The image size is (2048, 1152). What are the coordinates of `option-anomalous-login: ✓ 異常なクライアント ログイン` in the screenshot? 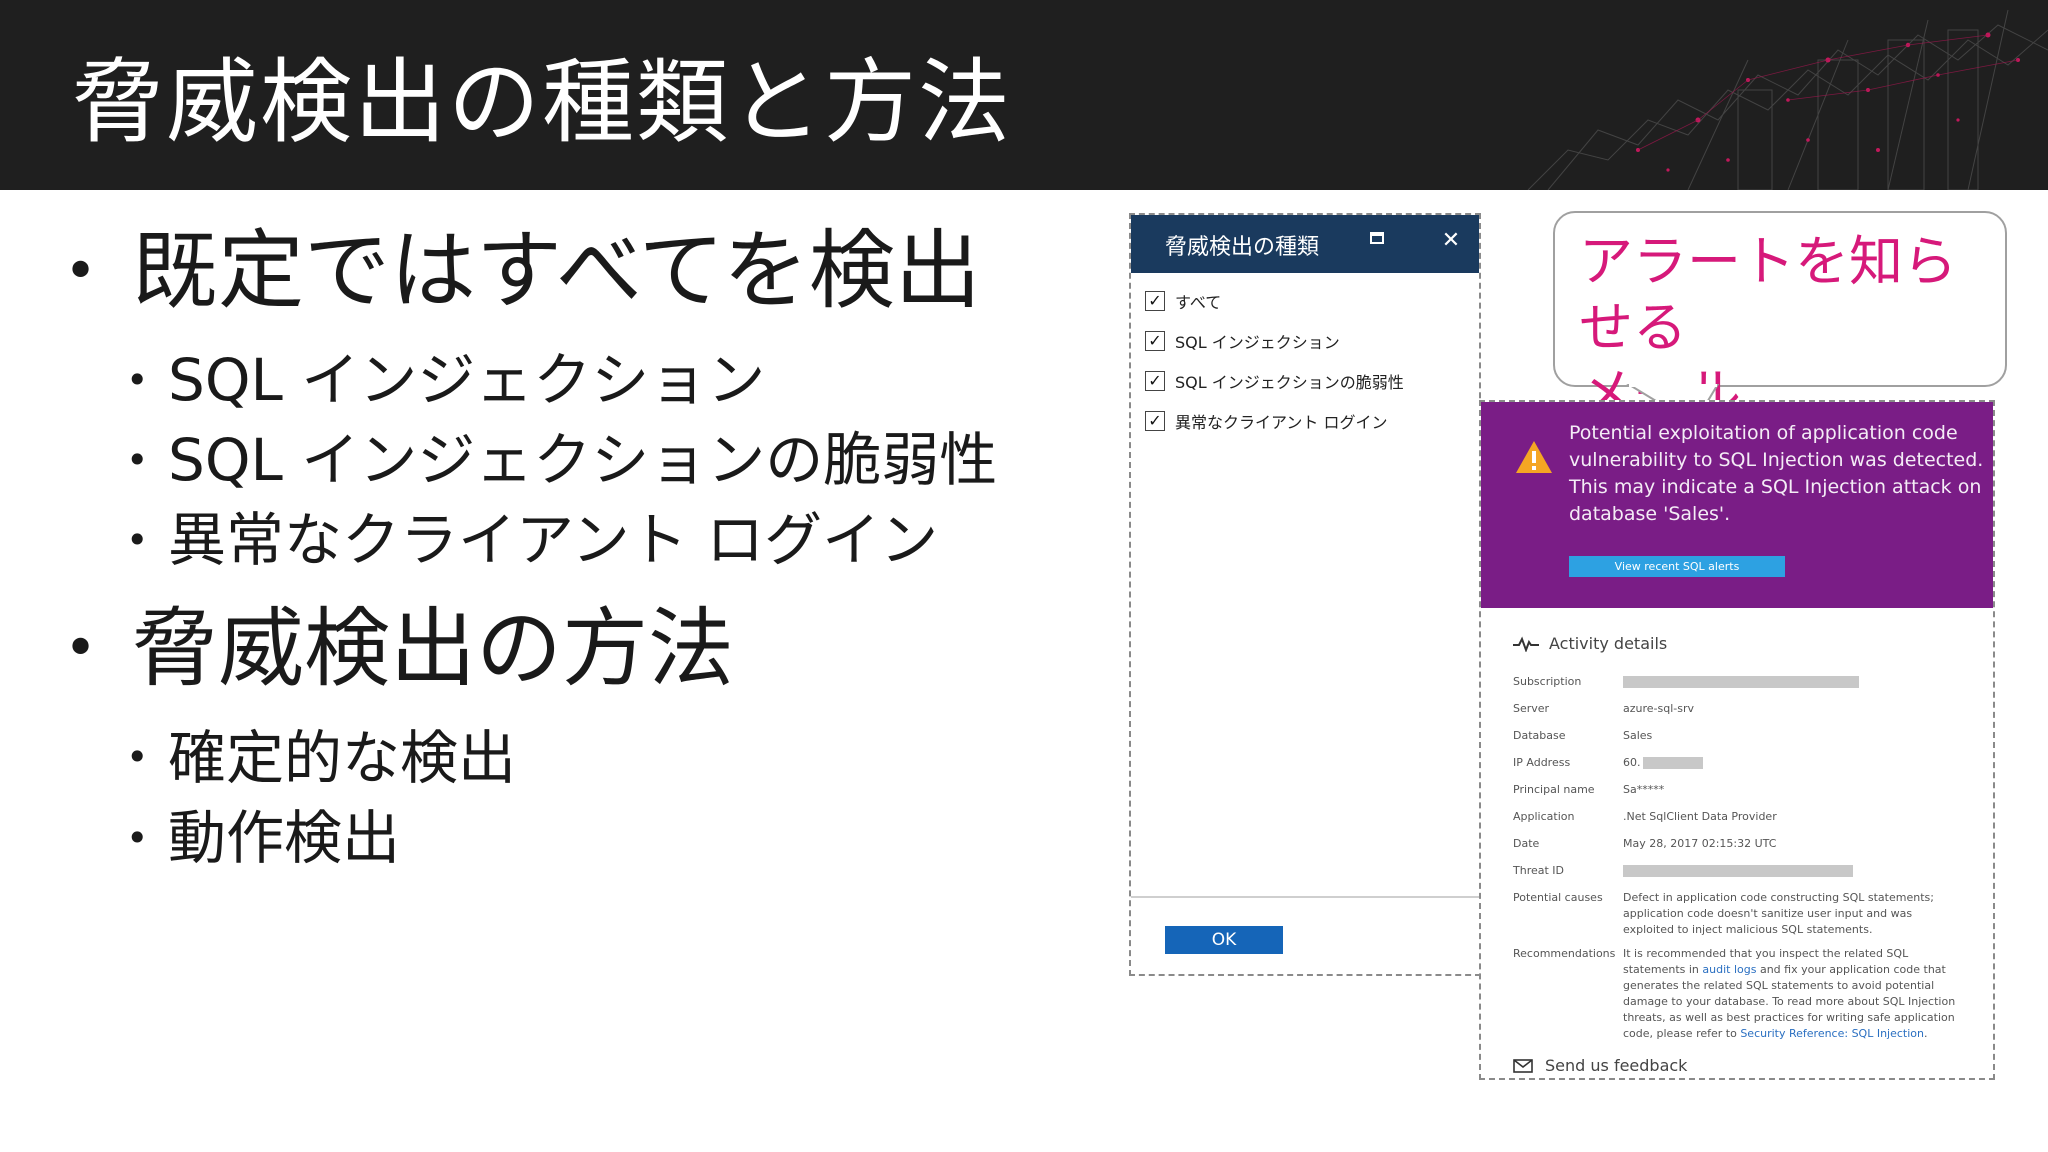 It's located at (1266, 421).